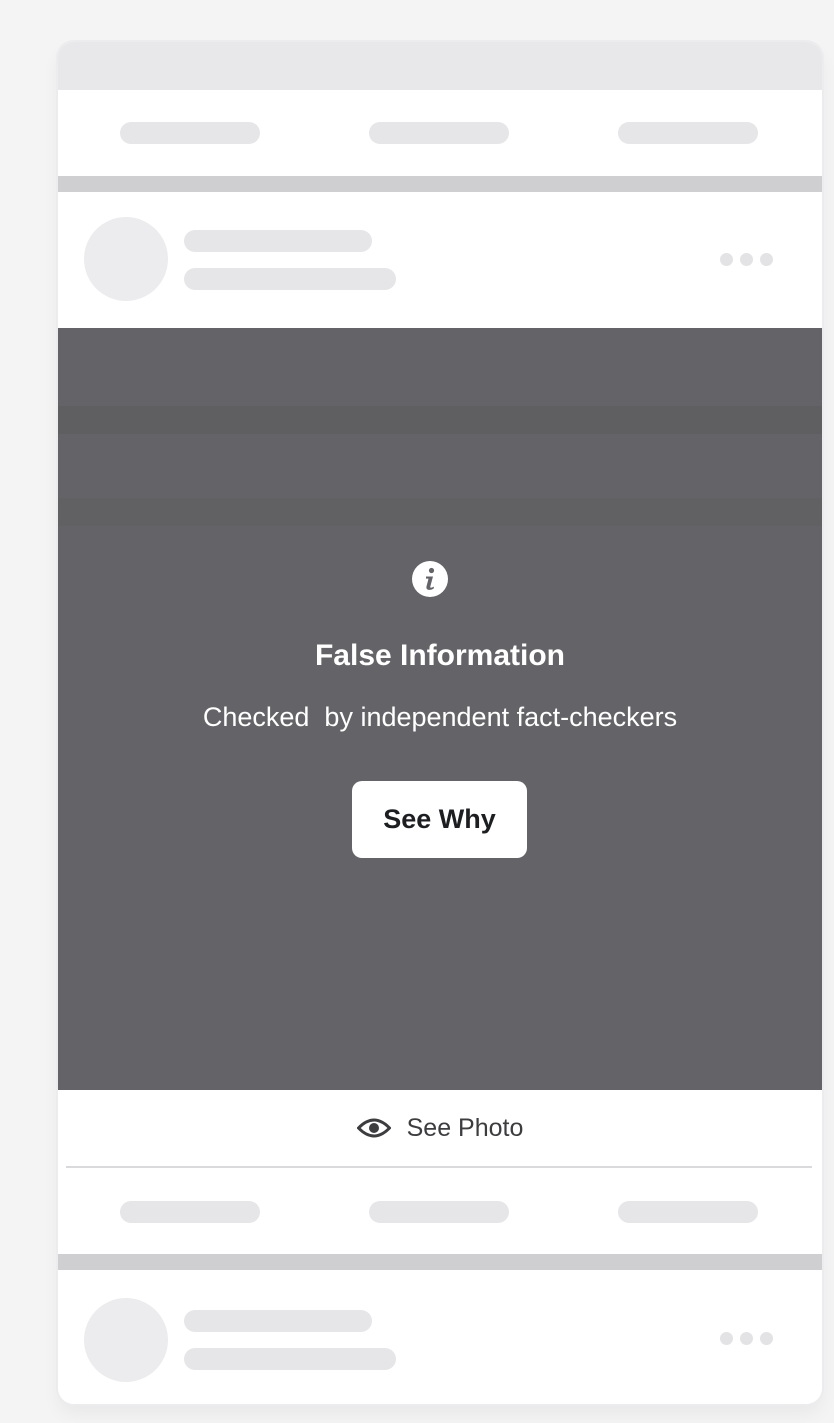 The image size is (834, 1423). Describe the element at coordinates (440, 1337) in the screenshot. I see `next-post-header` at that location.